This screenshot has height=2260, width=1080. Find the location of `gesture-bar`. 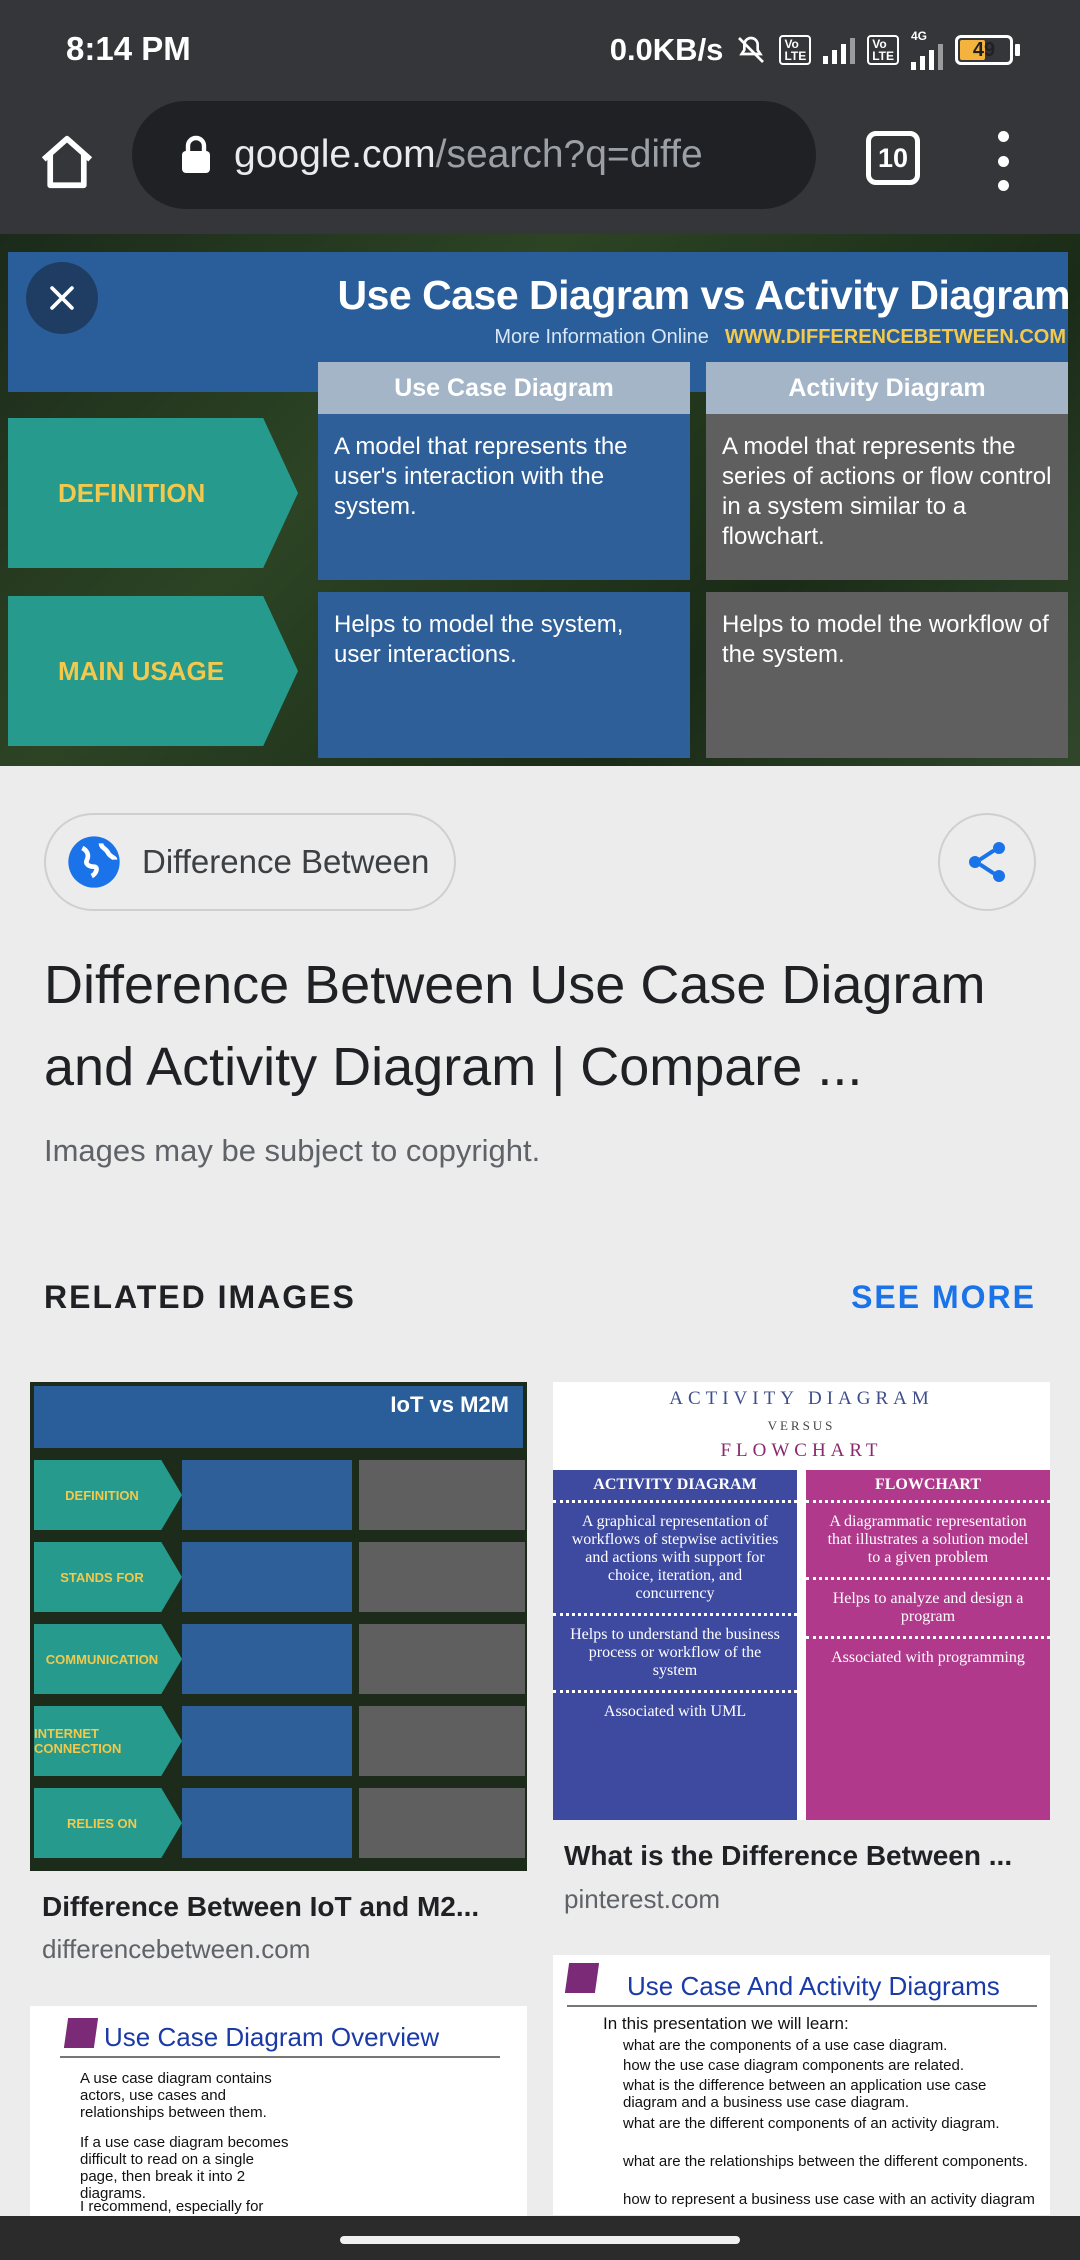

gesture-bar is located at coordinates (540, 2238).